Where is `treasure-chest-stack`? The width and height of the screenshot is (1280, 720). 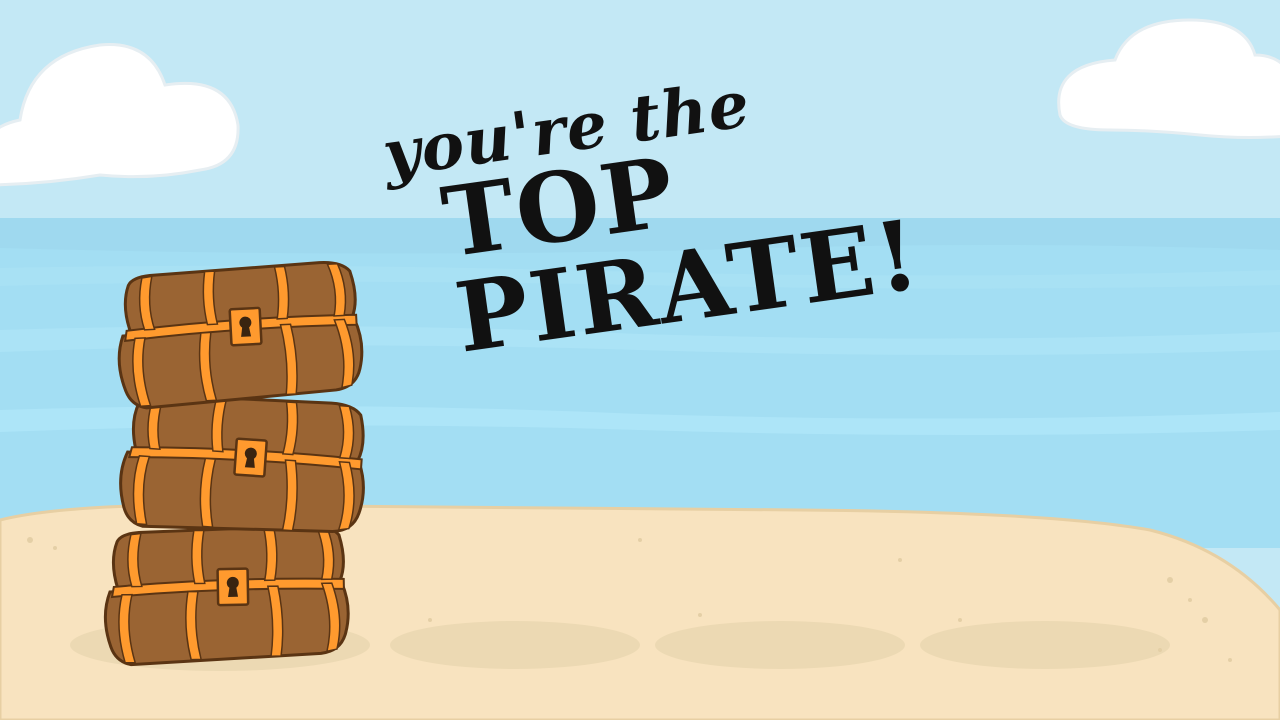
treasure-chest-stack is located at coordinates (233, 464).